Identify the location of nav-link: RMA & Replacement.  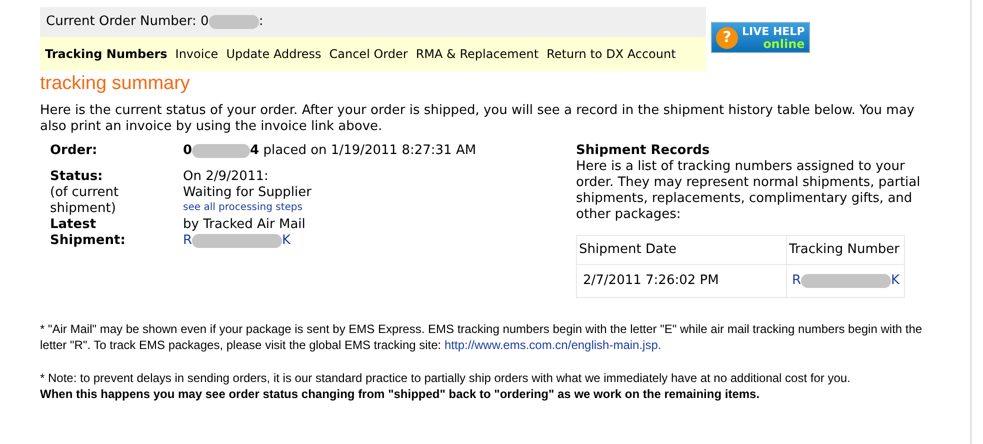
(477, 54).